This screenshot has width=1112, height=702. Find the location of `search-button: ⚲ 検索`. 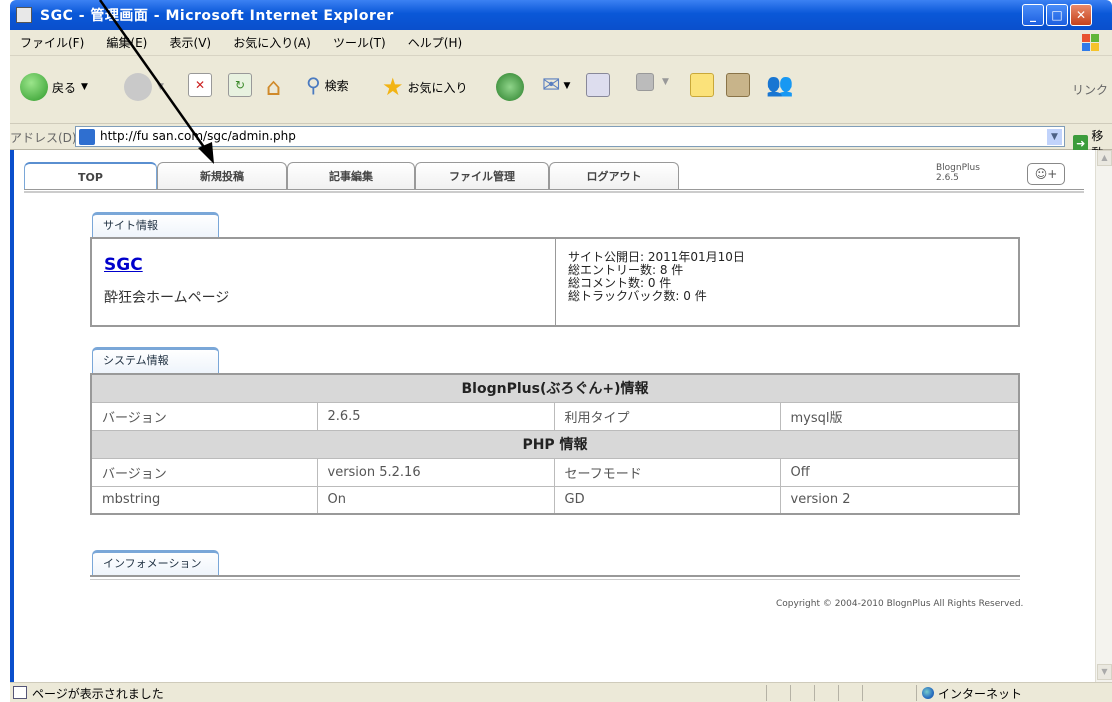

search-button: ⚲ 検索 is located at coordinates (327, 85).